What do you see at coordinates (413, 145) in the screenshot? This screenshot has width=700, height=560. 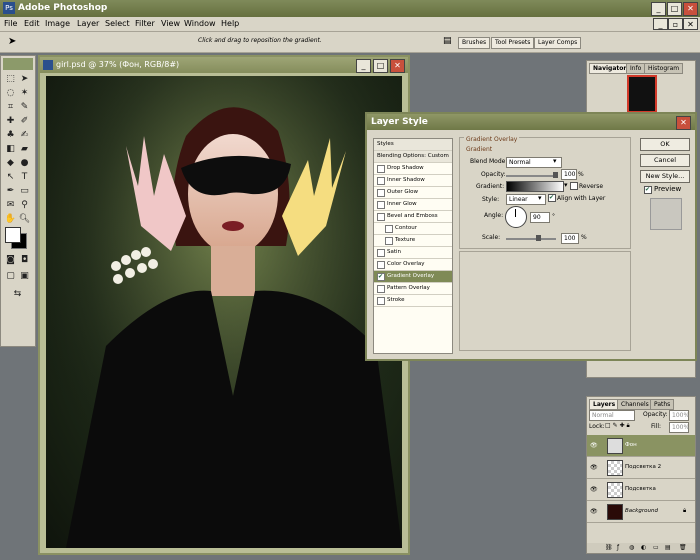 I see `styles-header: Styles` at bounding box center [413, 145].